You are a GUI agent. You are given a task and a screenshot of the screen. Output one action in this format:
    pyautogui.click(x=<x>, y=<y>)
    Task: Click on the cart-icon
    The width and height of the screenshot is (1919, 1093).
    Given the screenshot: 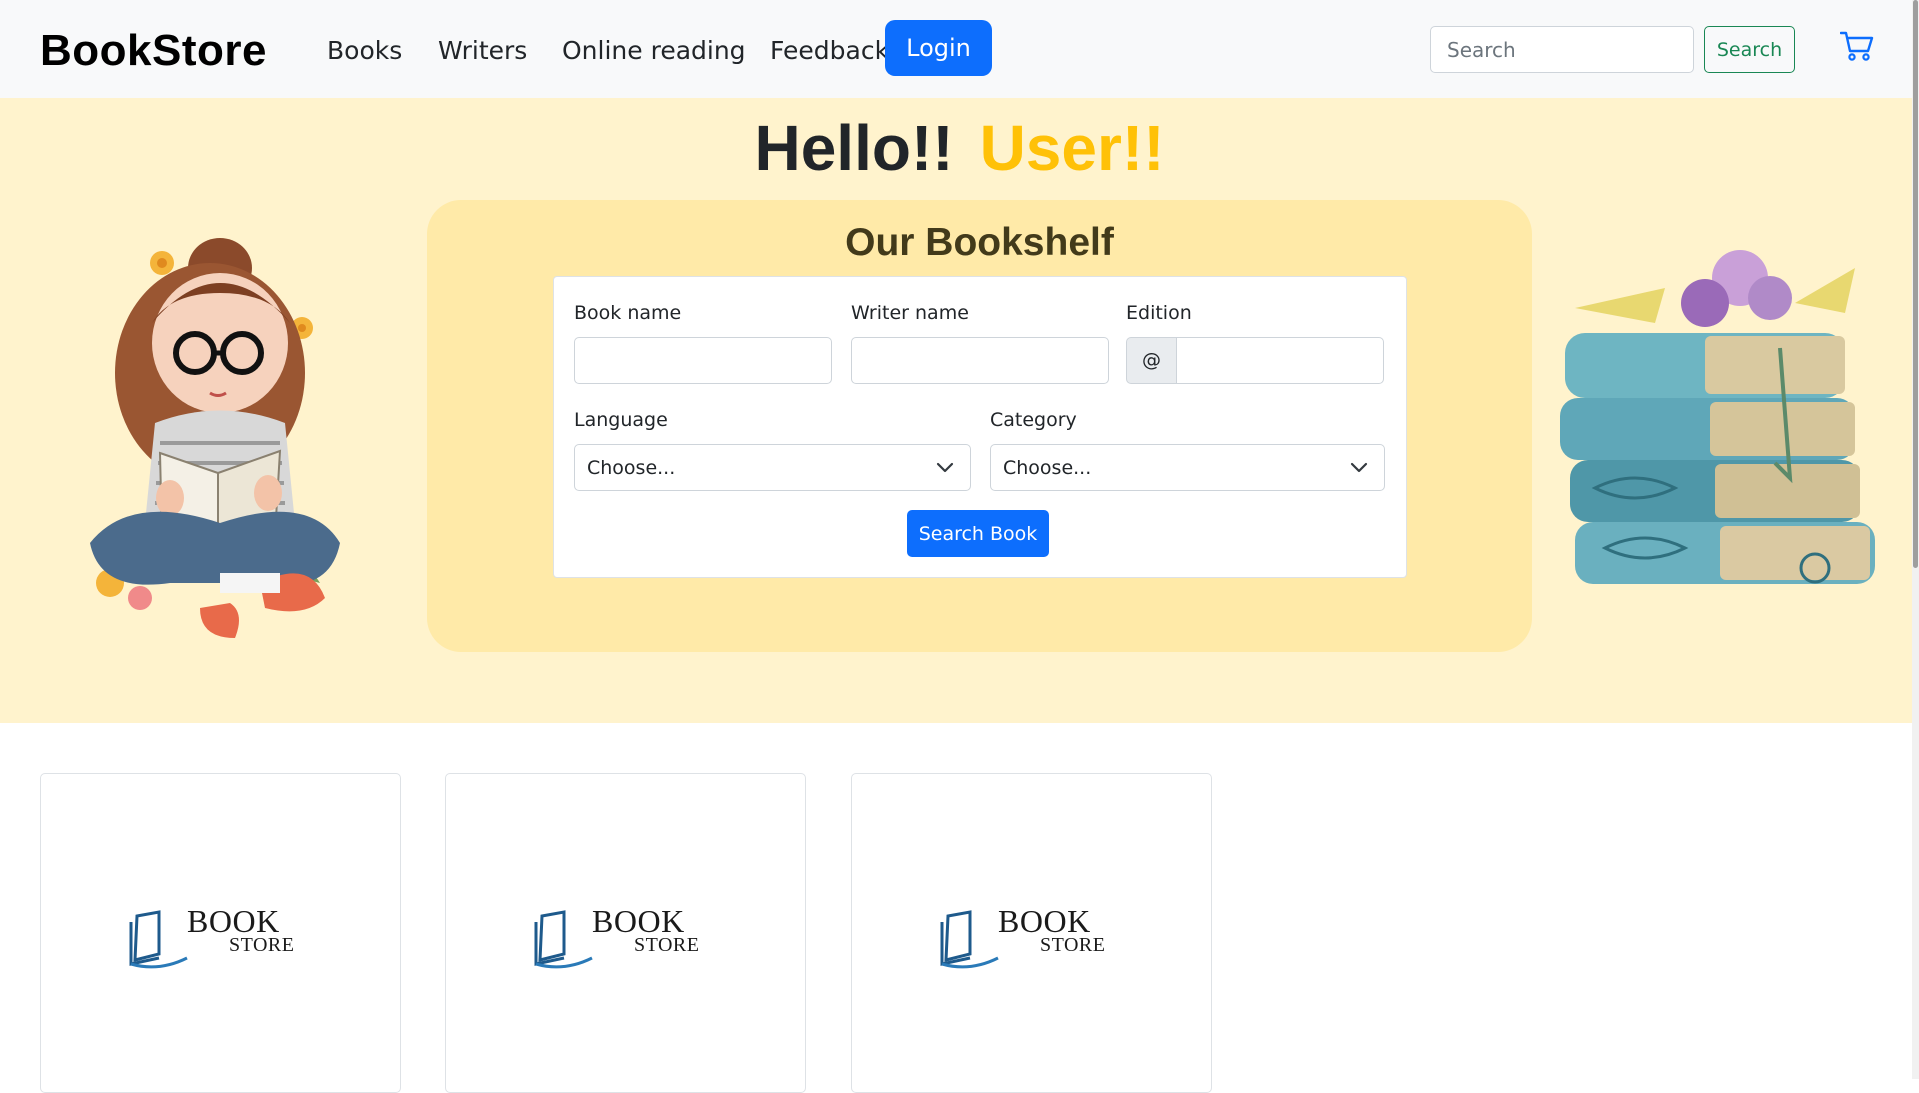 What is the action you would take?
    pyautogui.click(x=1857, y=46)
    